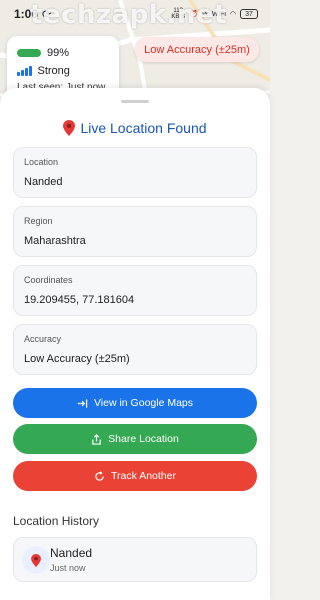 This screenshot has width=320, height=600. What do you see at coordinates (213, 14) in the screenshot?
I see `network-label: Vo WiFi` at bounding box center [213, 14].